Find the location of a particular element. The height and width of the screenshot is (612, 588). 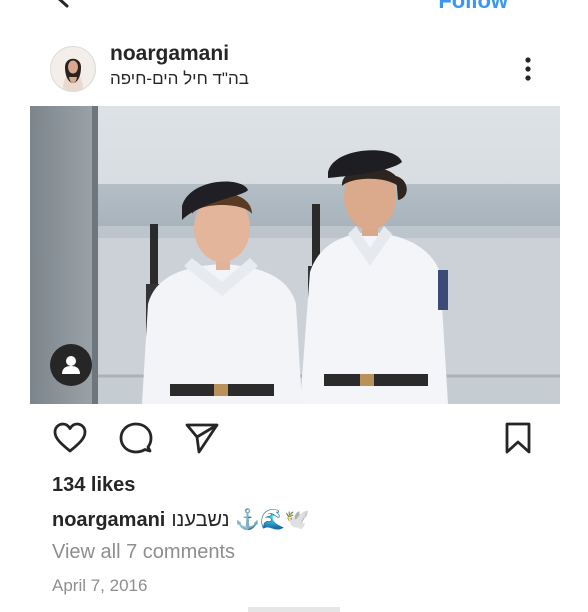

post-date: April 7, 2016 is located at coordinates (100, 585).